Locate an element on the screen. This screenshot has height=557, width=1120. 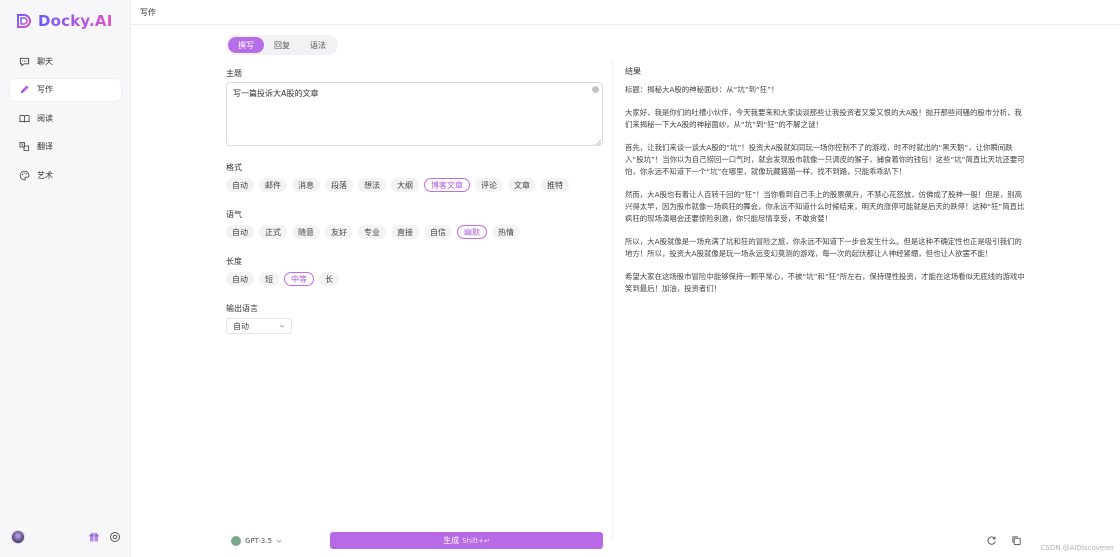
result-paragraph: 标题：揭秘大A股的神秘面纱：从“坑”到“狂”！ is located at coordinates (702, 89).